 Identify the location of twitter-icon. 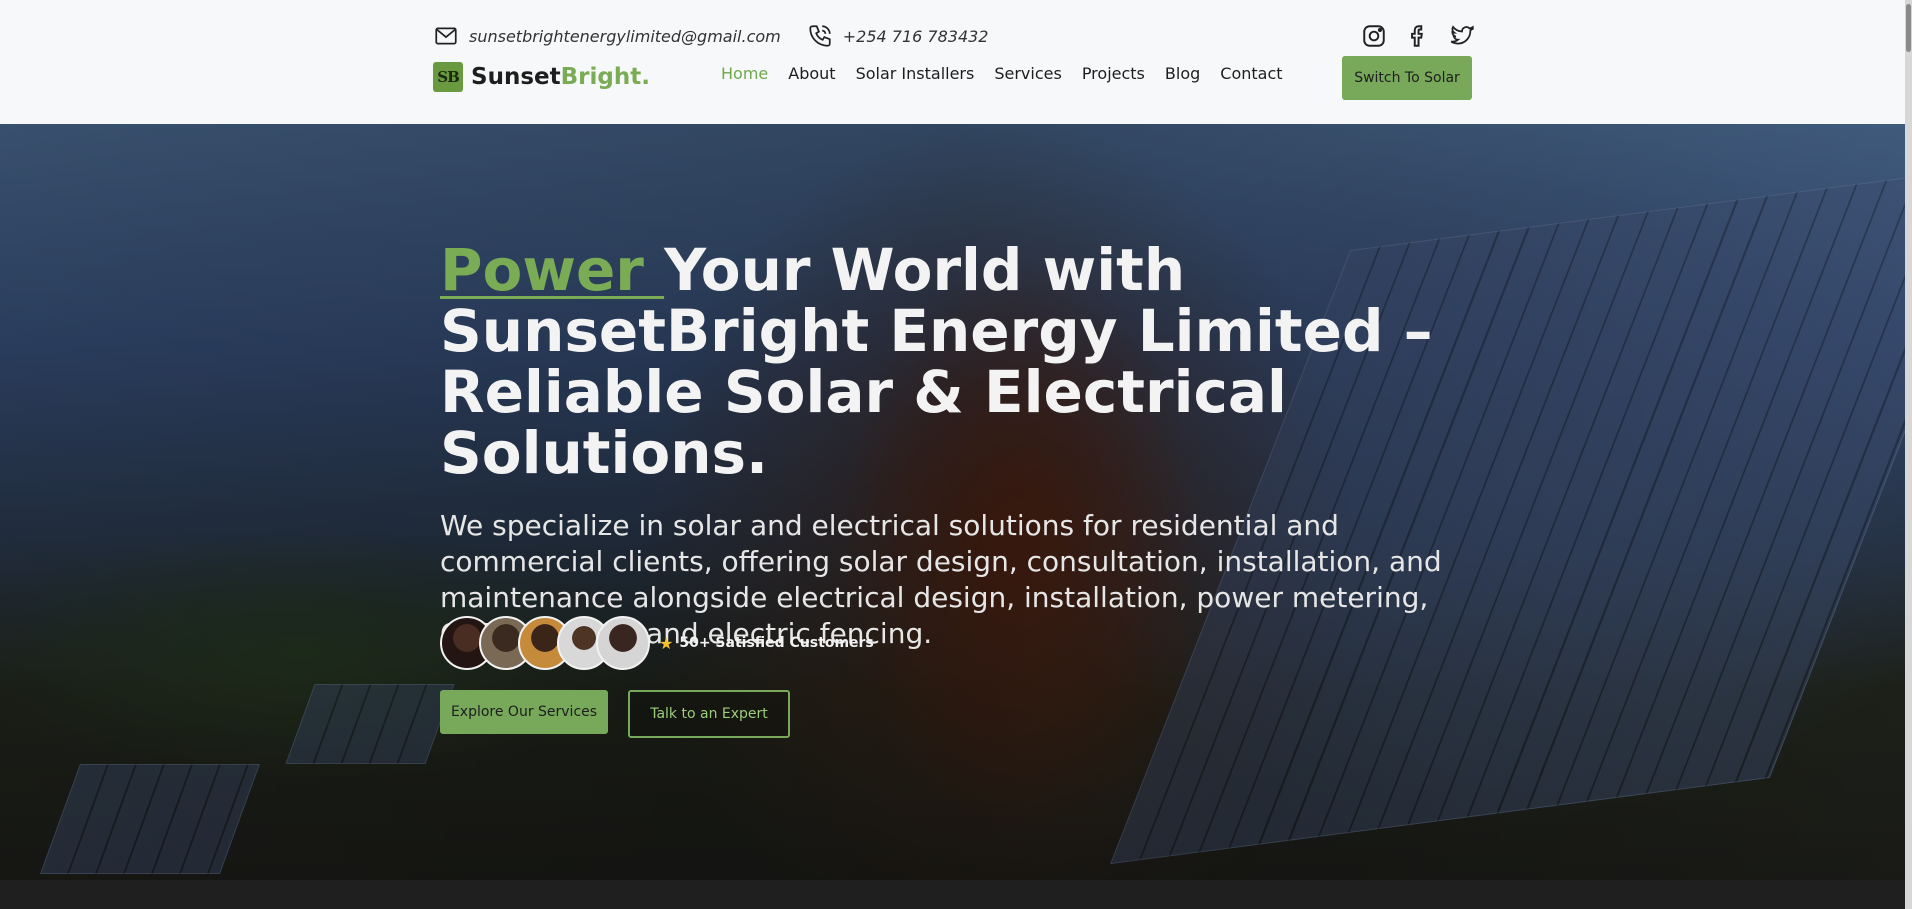
(1462, 36).